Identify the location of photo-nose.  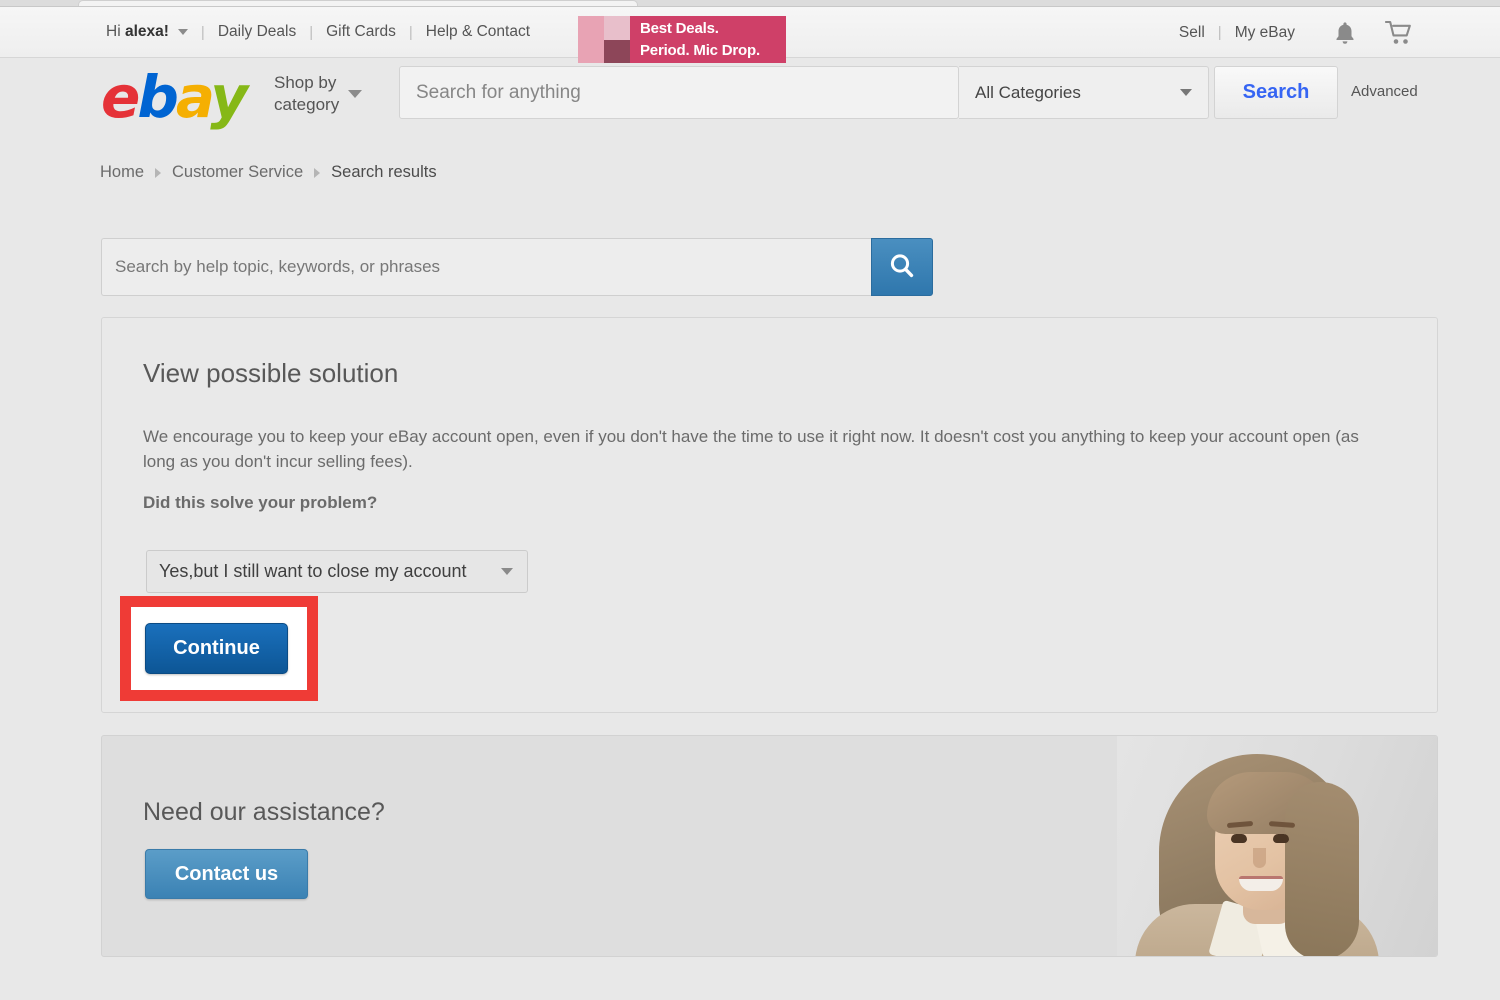
(1259, 858).